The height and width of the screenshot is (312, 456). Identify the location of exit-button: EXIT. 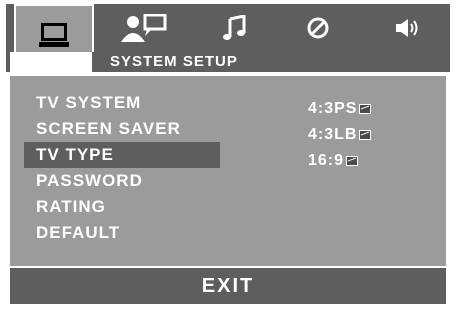
(228, 286).